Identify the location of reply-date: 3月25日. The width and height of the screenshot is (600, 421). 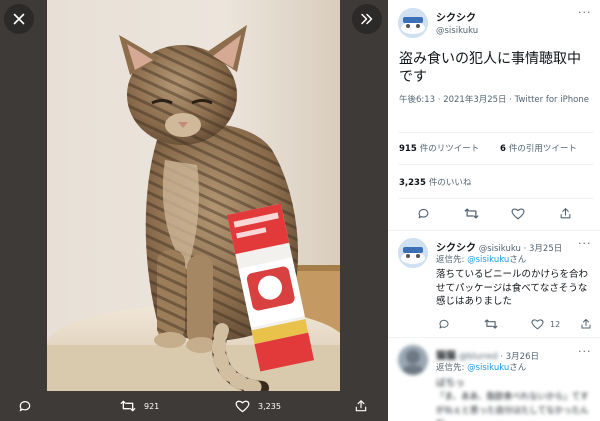
(545, 249).